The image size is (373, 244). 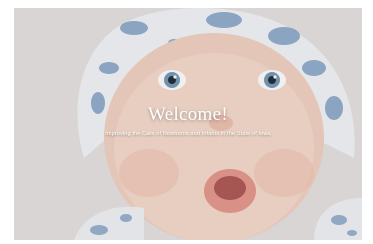 I want to click on hero-headline: Welcome!, so click(x=188, y=114).